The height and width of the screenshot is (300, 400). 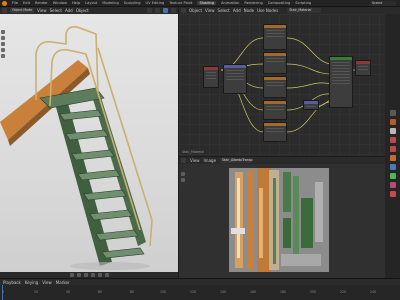 What do you see at coordinates (373, 292) in the screenshot?
I see `frame-label: 240` at bounding box center [373, 292].